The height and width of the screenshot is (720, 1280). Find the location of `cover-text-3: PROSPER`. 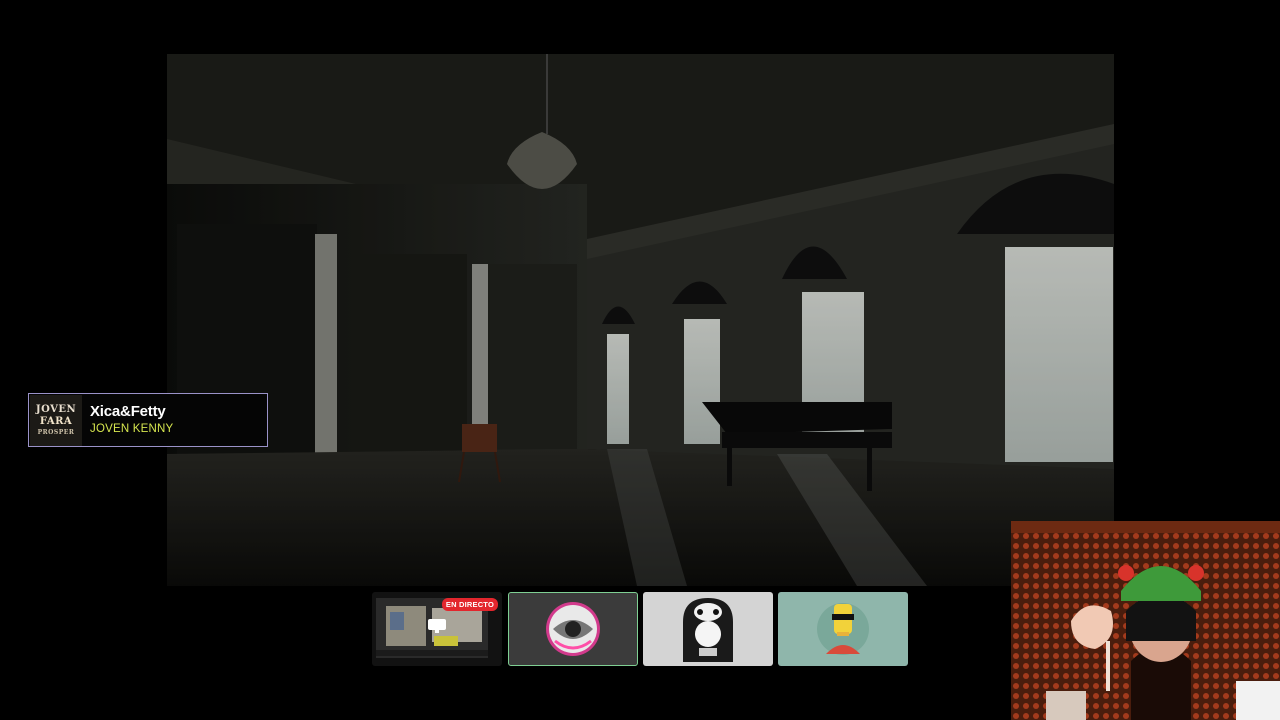

cover-text-3: PROSPER is located at coordinates (56, 432).